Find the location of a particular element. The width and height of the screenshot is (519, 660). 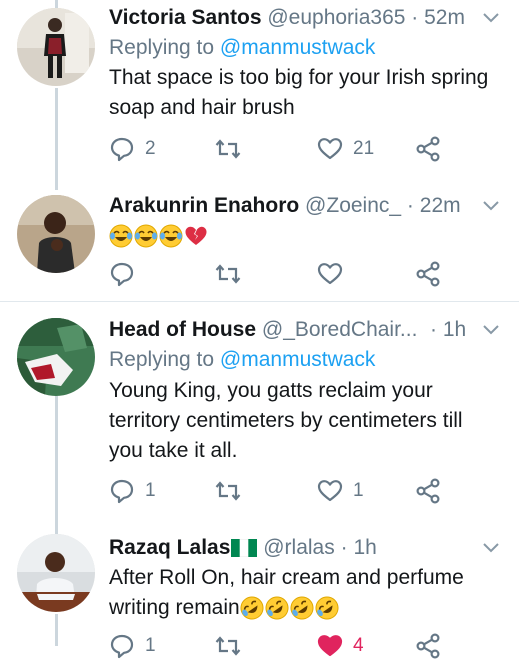

tweet-header: Razaq Lalas @rlalas · 1h is located at coordinates (243, 548).